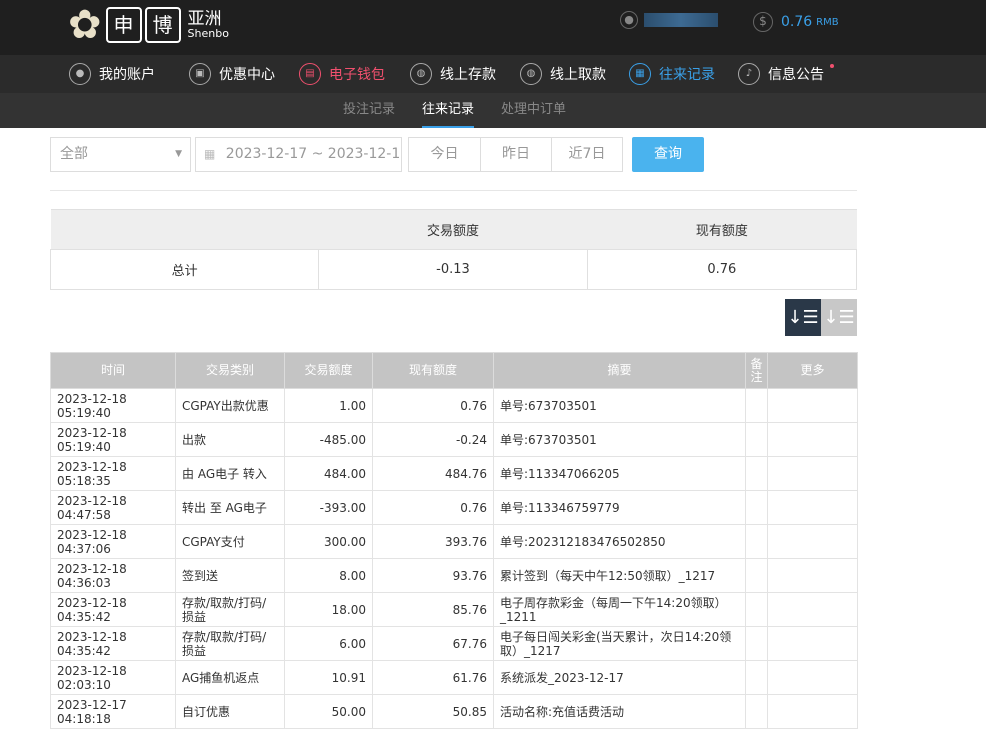  I want to click on site-logo: ✿ 申 博 亚洲 Shenbo, so click(148, 25).